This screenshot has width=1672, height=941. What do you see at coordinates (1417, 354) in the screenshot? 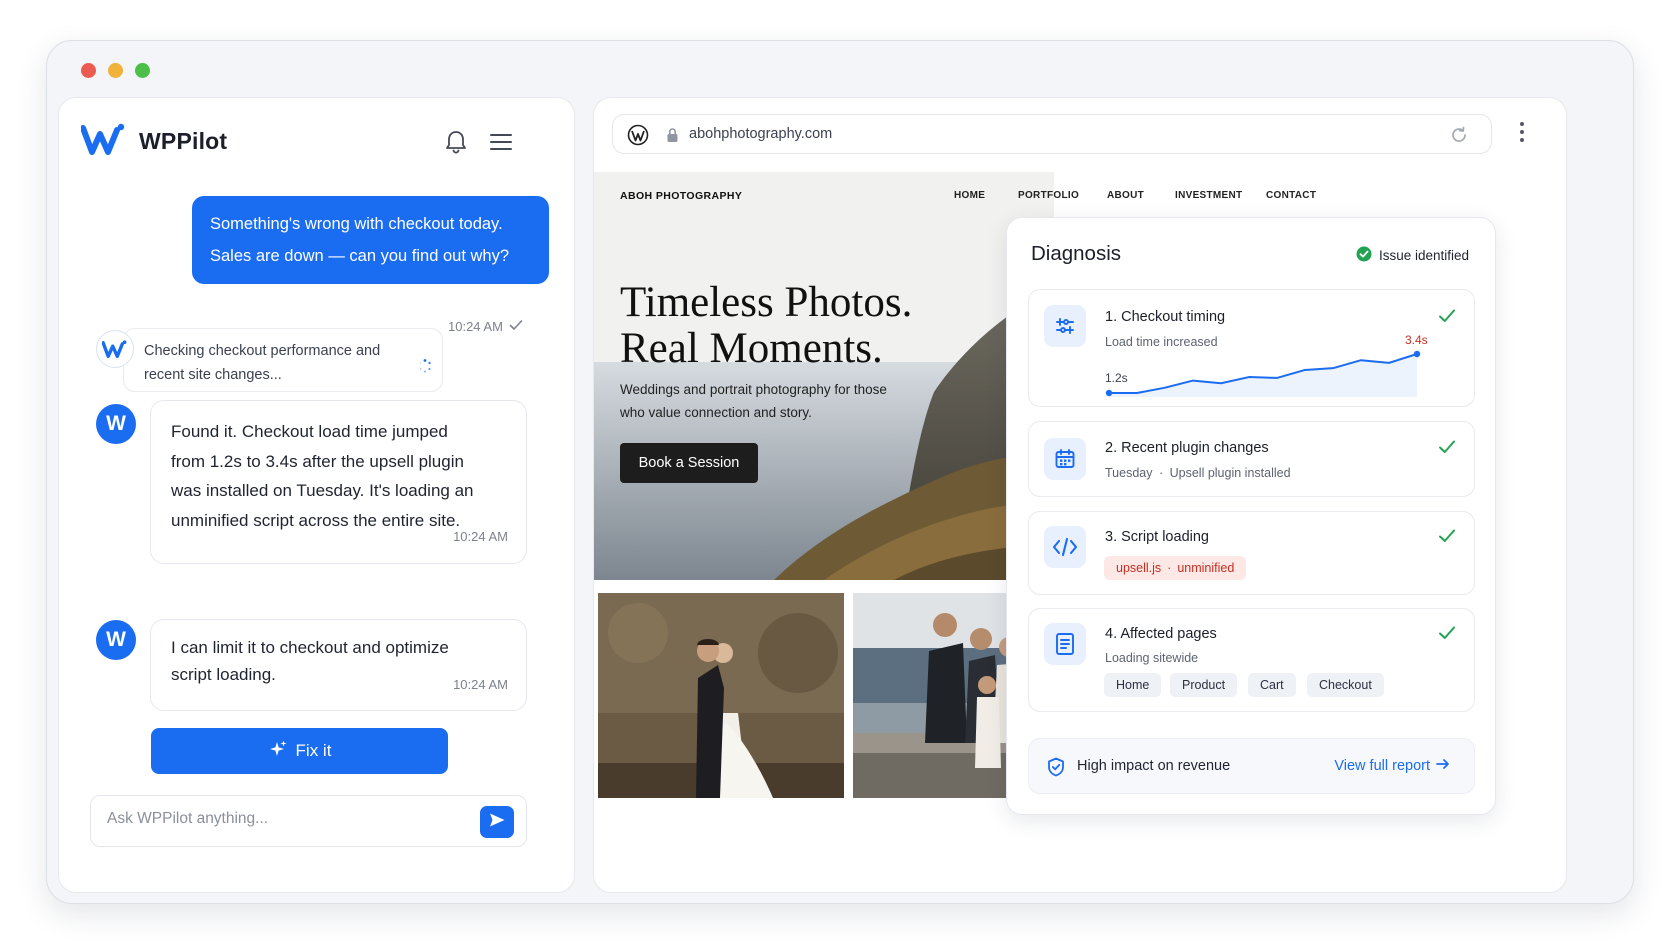
I see `chart-end-point` at bounding box center [1417, 354].